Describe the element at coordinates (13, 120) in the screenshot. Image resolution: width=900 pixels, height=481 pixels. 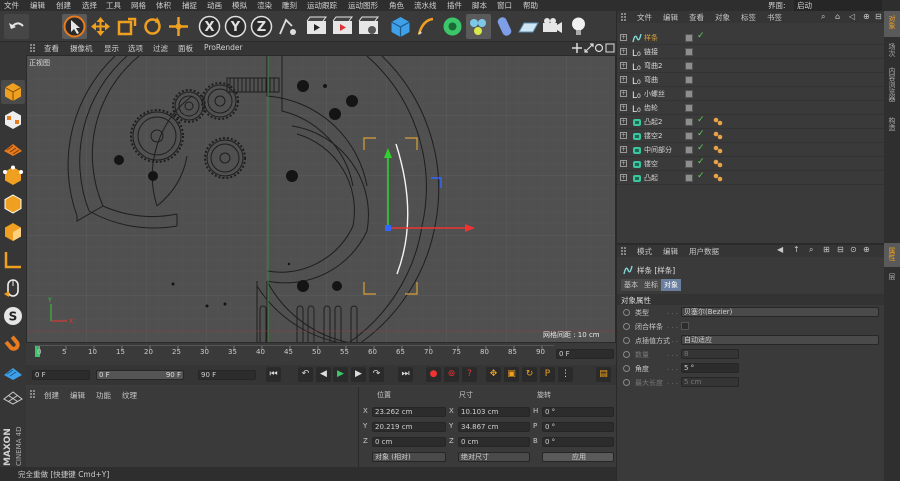
I see `texture-mode-icon` at that location.